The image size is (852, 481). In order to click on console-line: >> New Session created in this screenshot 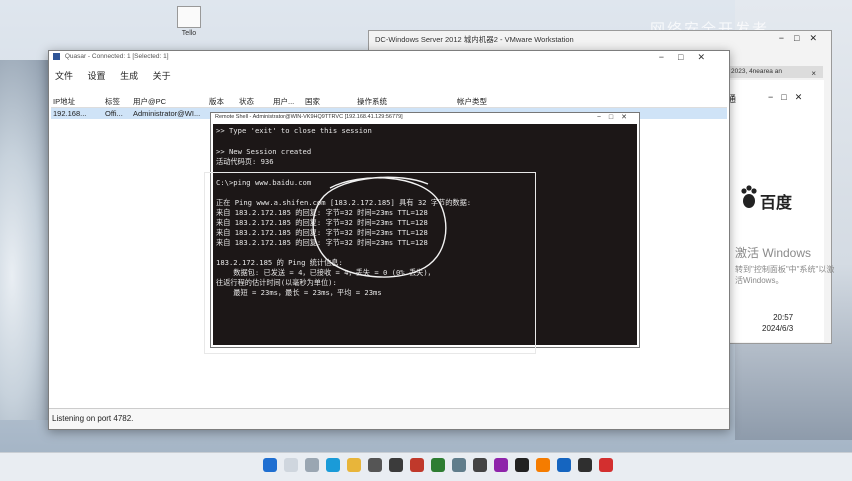, I will do `click(264, 151)`.